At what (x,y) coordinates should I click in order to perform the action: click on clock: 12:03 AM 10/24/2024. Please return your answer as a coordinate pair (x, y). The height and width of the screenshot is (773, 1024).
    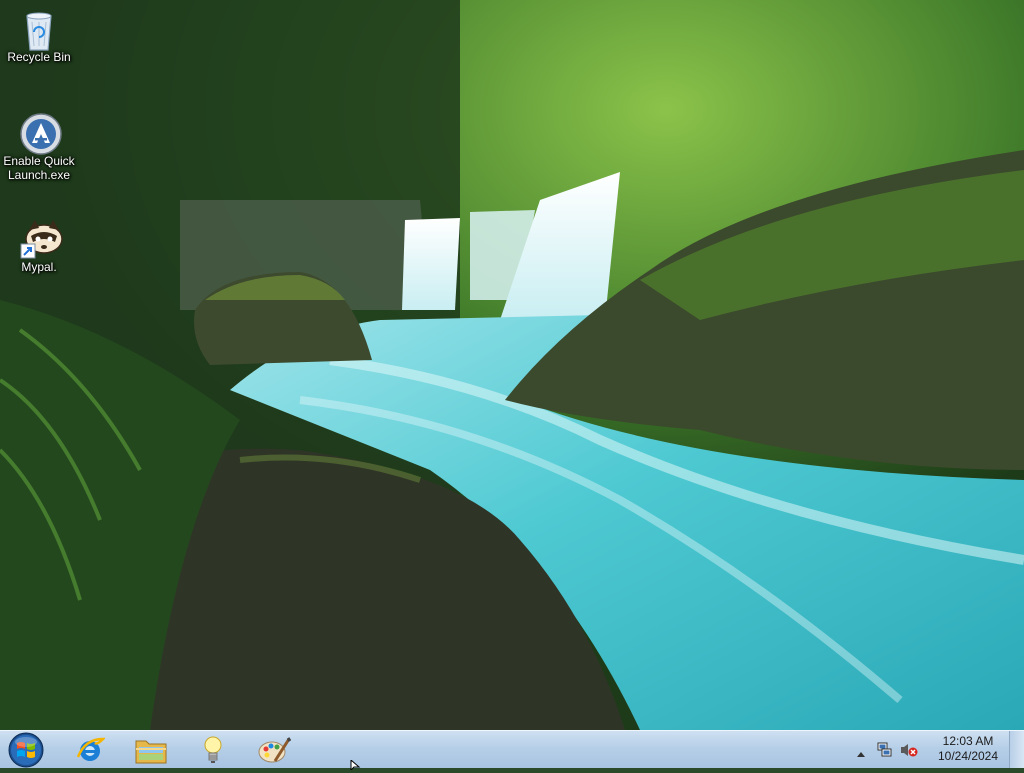
    Looking at the image, I should click on (968, 749).